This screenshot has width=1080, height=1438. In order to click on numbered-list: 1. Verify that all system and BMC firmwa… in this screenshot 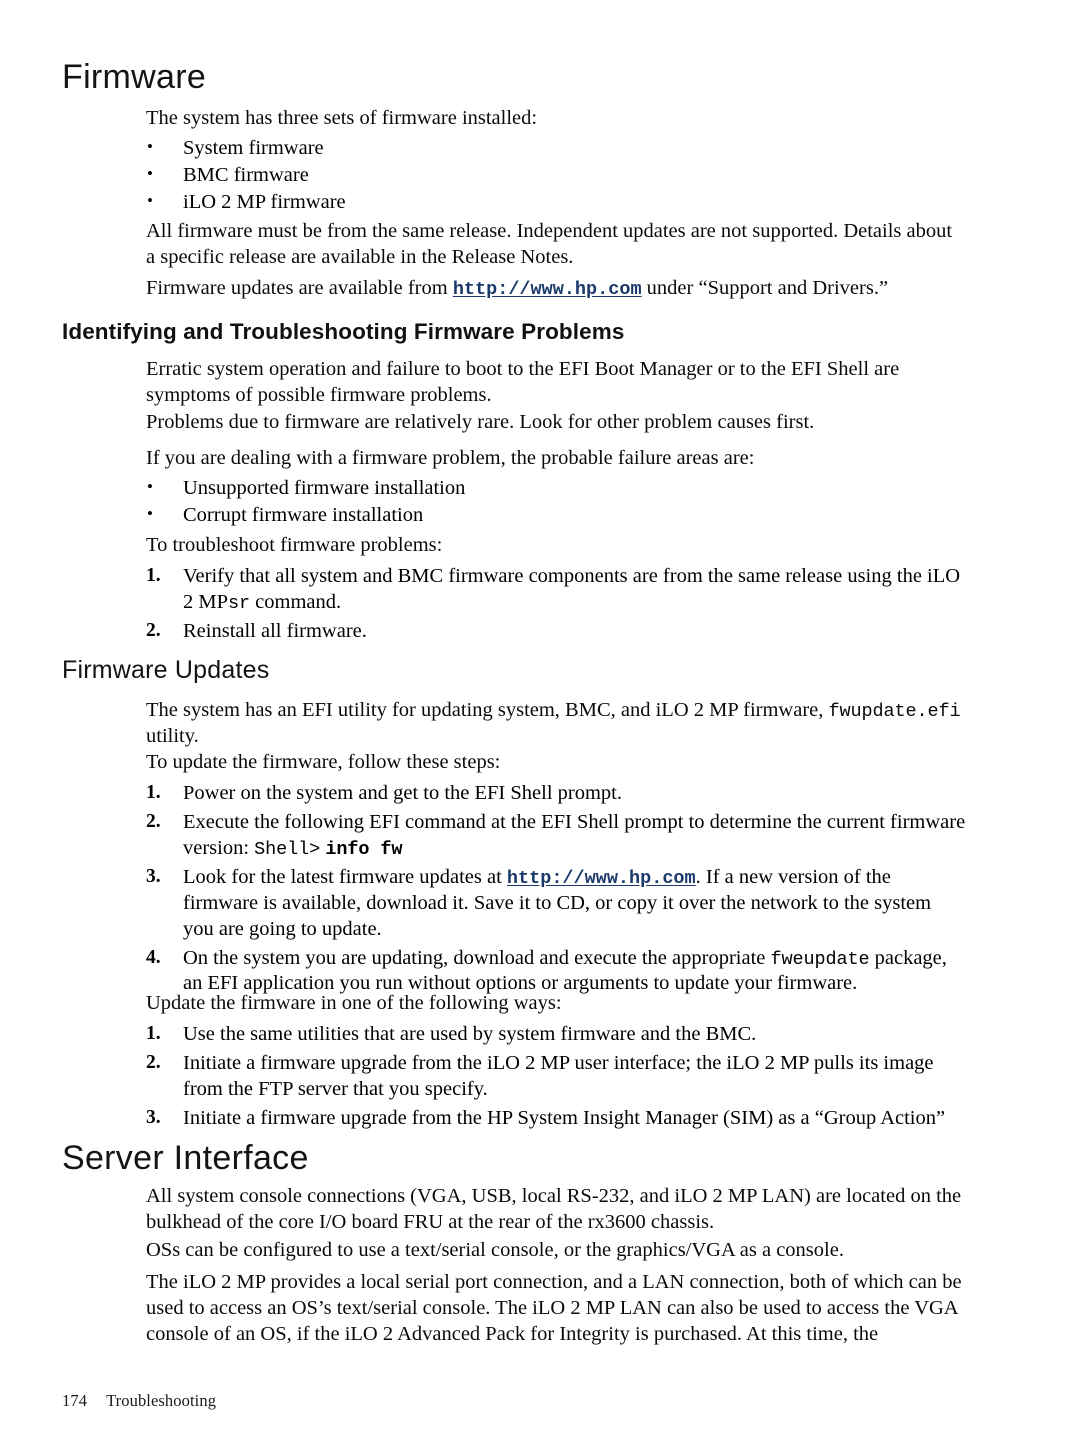, I will do `click(556, 604)`.